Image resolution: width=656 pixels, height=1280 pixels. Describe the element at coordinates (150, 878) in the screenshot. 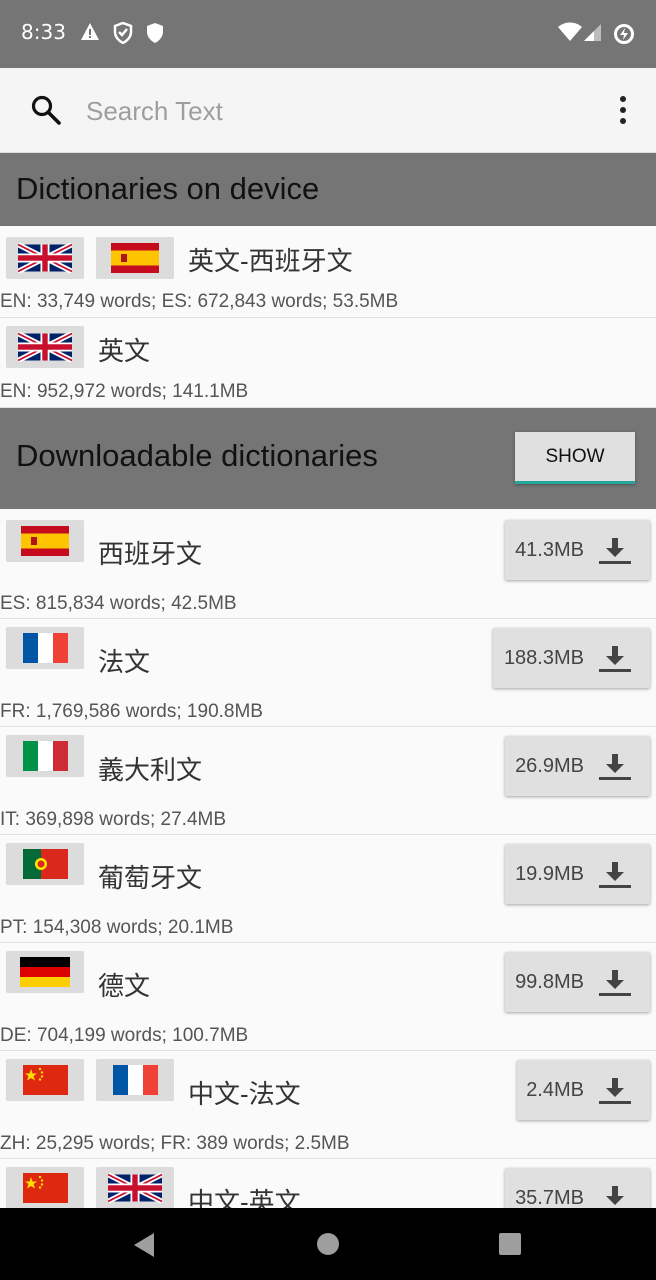

I see `dictionary-name: 葡萄牙文` at that location.